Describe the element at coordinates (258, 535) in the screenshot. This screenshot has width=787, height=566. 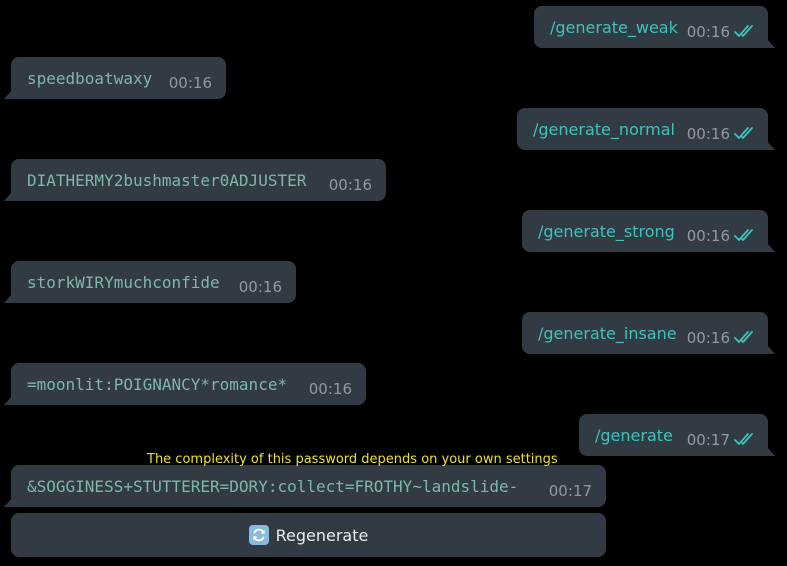
I see `refresh-icon` at that location.